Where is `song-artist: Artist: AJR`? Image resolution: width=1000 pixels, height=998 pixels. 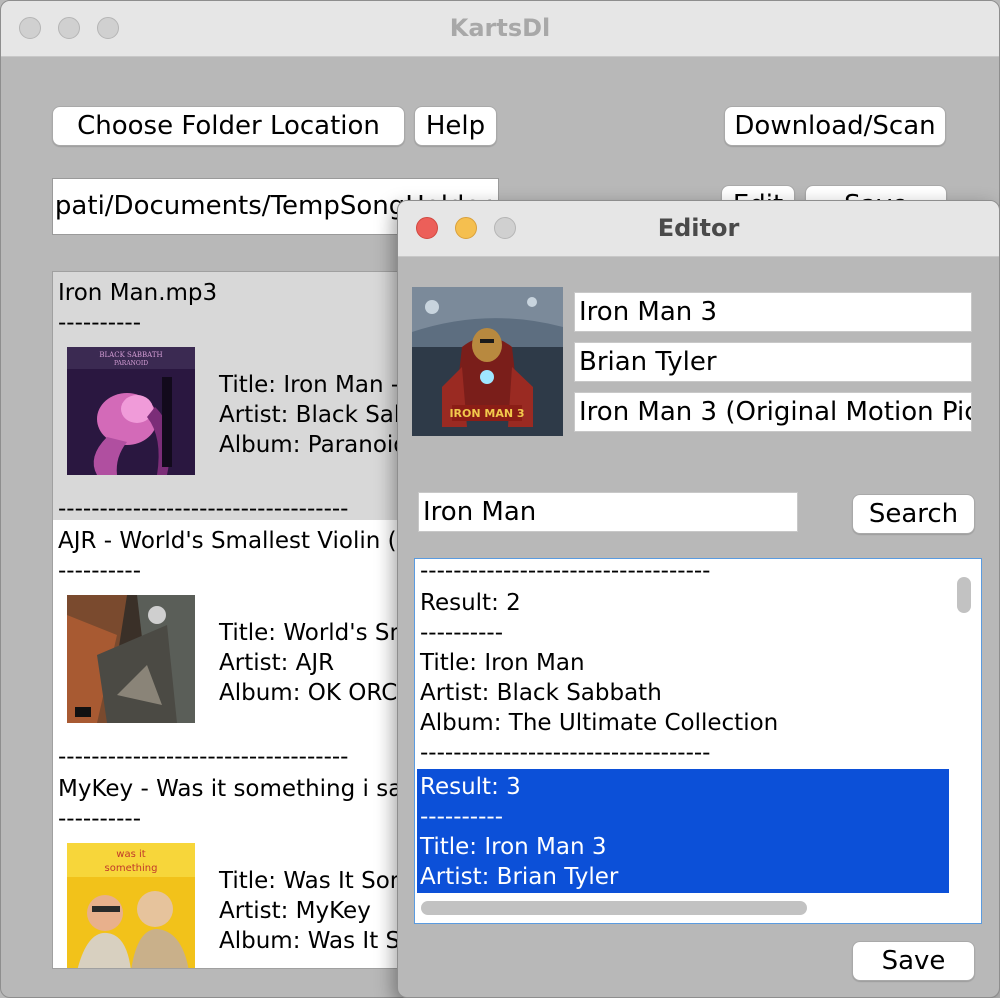
song-artist: Artist: AJR is located at coordinates (277, 663).